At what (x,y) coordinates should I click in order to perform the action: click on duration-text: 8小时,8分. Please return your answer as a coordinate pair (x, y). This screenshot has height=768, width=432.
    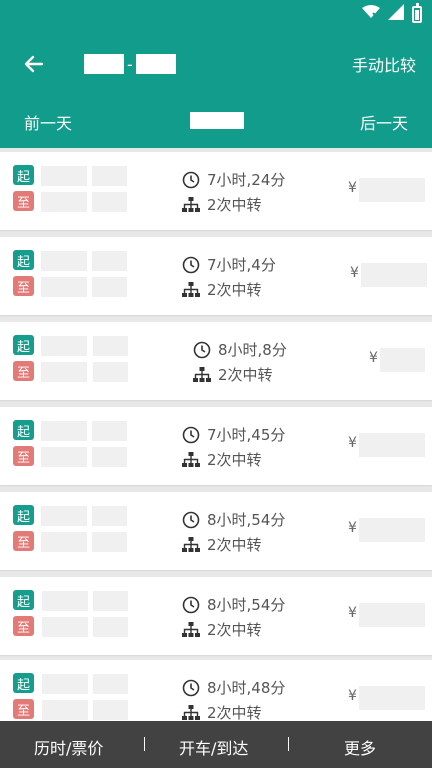
    Looking at the image, I should click on (252, 350).